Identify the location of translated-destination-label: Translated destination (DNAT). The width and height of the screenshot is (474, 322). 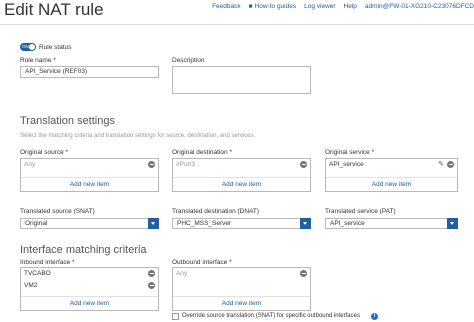
(216, 211).